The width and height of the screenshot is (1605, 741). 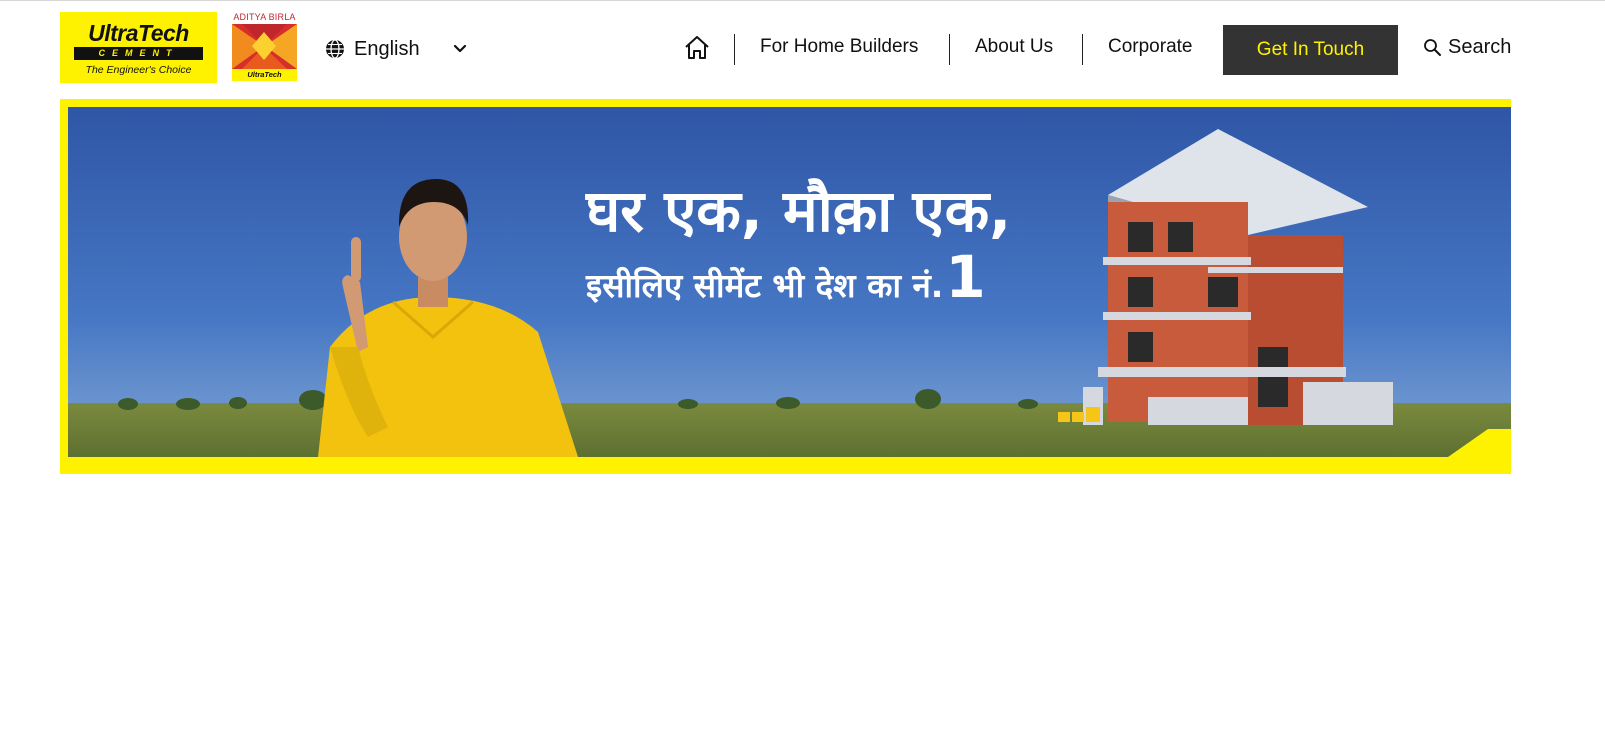 What do you see at coordinates (138, 33) in the screenshot?
I see `logo-wordmark: UltraTech` at bounding box center [138, 33].